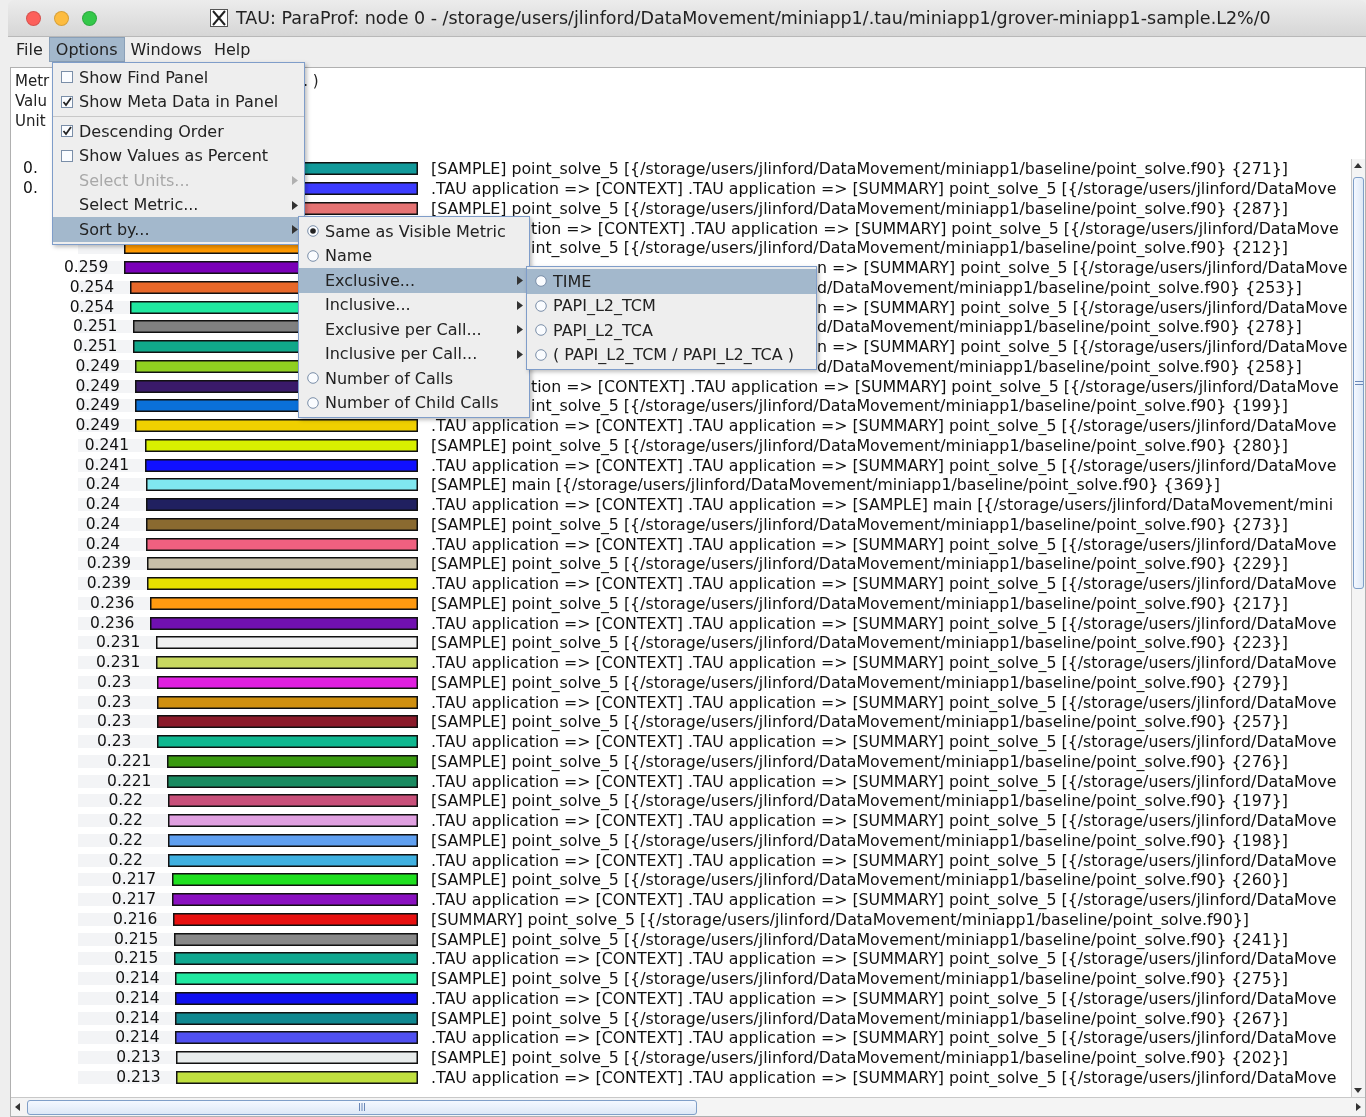  Describe the element at coordinates (113, 623) in the screenshot. I see `value-text: 0.236` at that location.